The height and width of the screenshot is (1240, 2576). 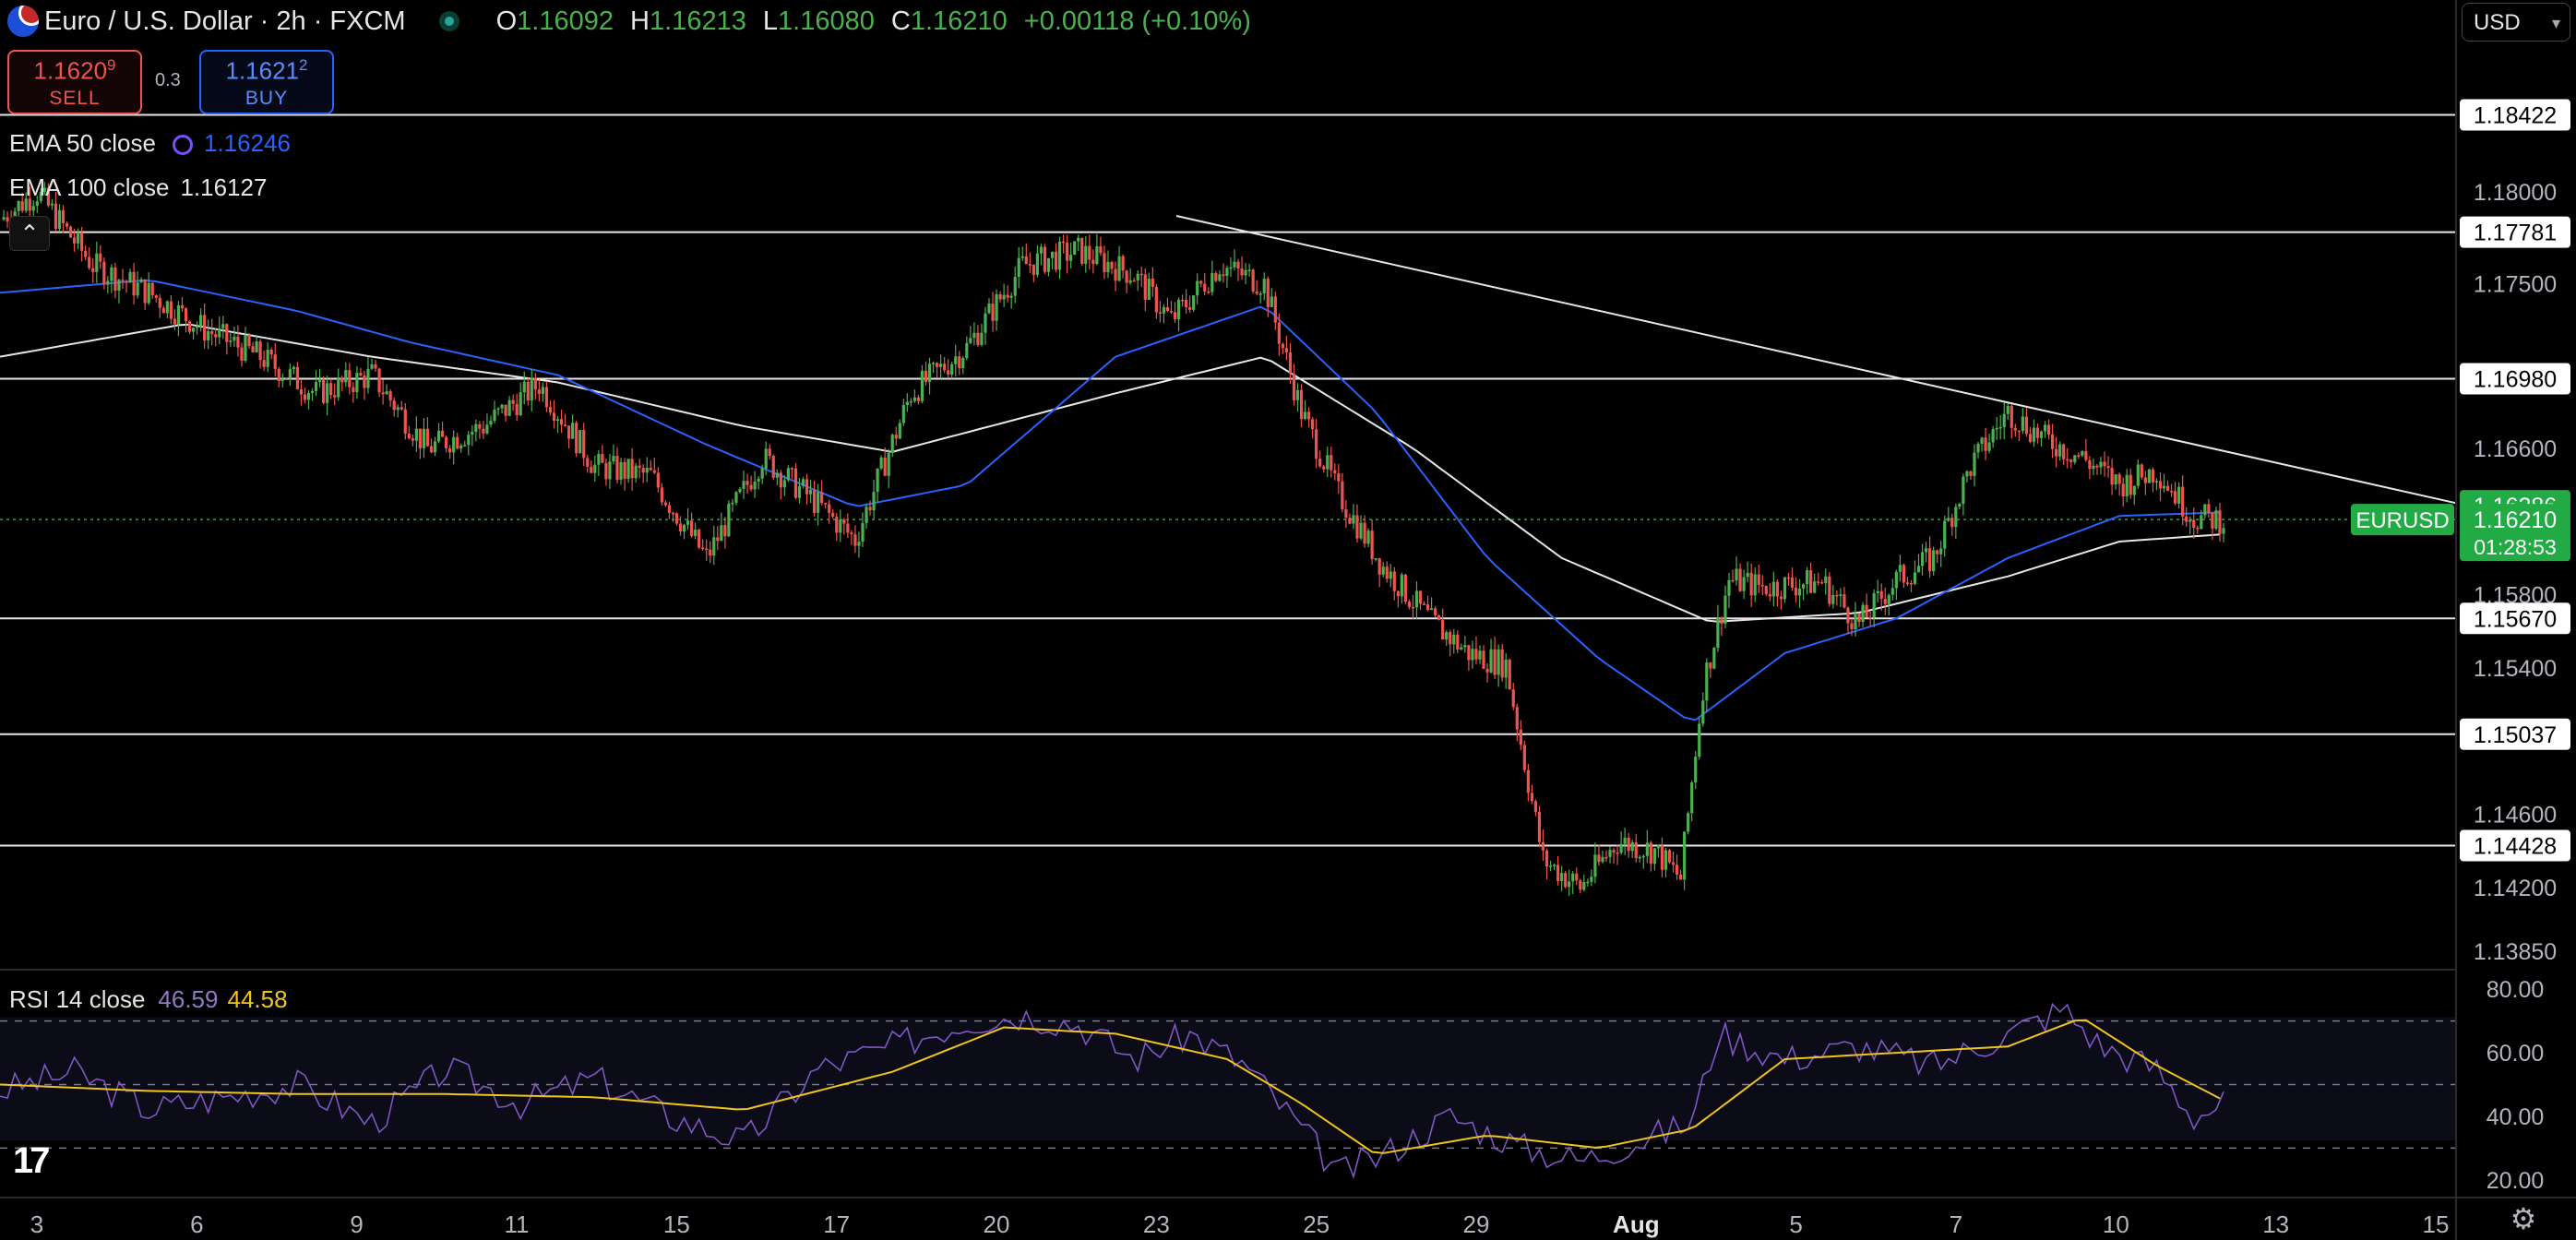 What do you see at coordinates (29, 234) in the screenshot?
I see `collapse-icon: ⌃` at bounding box center [29, 234].